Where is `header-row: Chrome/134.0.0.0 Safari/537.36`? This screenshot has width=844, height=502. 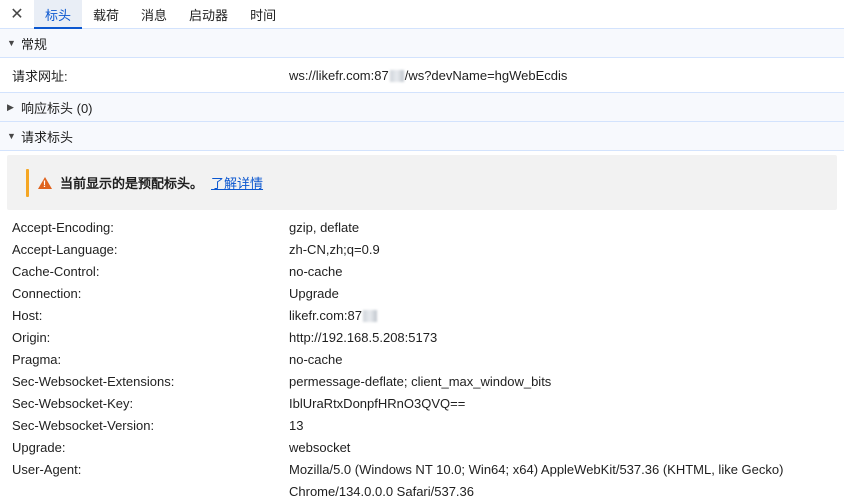
header-row: Chrome/134.0.0.0 Safari/537.36 is located at coordinates (422, 491).